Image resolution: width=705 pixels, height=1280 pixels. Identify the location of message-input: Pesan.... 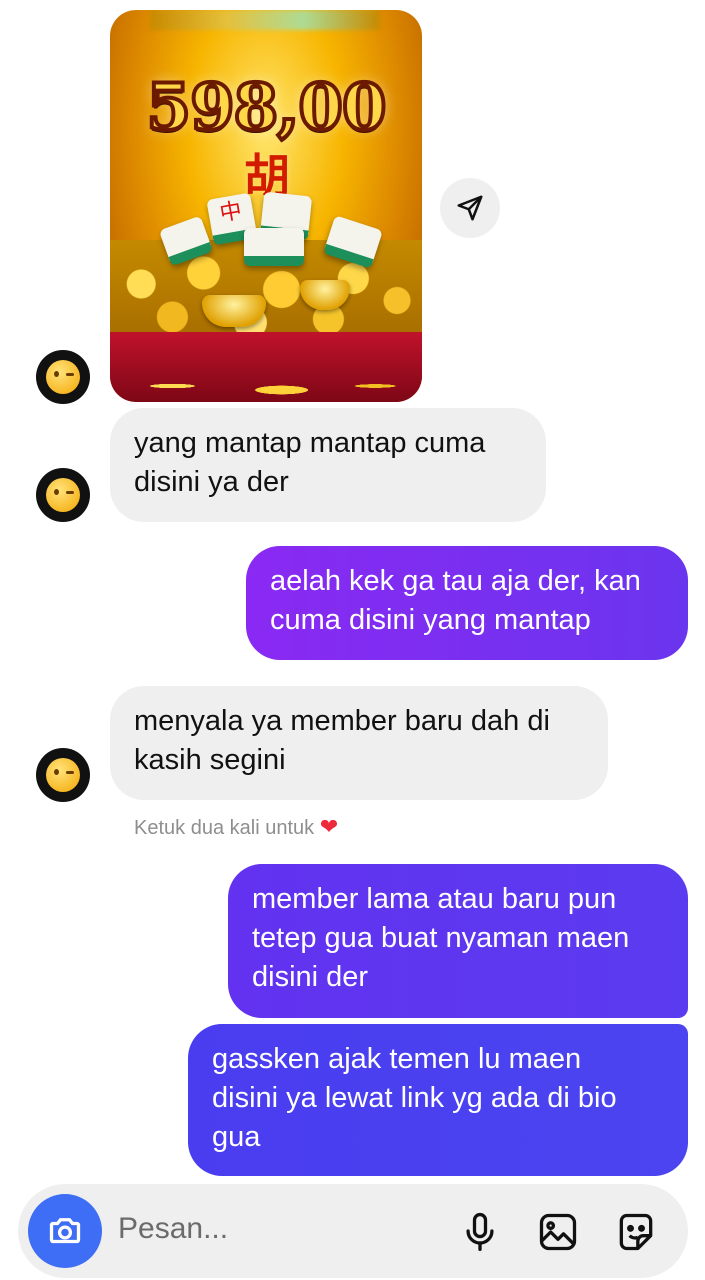
(173, 1229).